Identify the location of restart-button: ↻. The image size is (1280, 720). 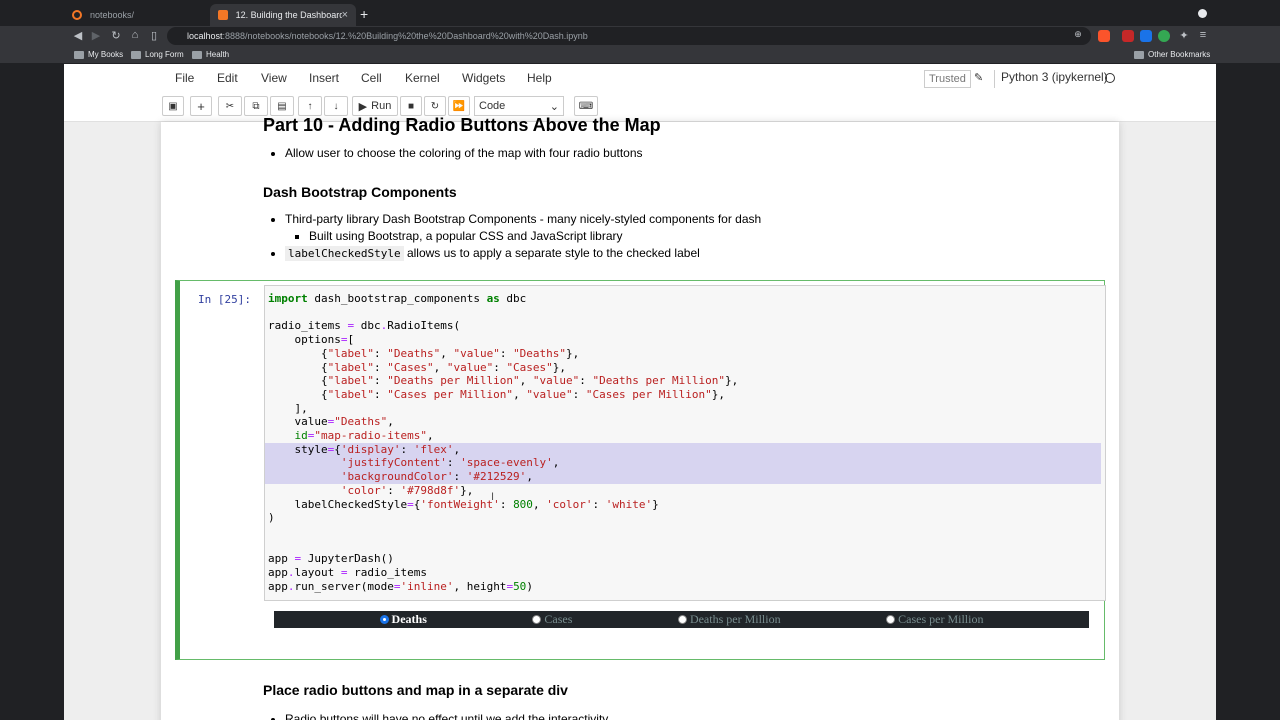
(435, 106).